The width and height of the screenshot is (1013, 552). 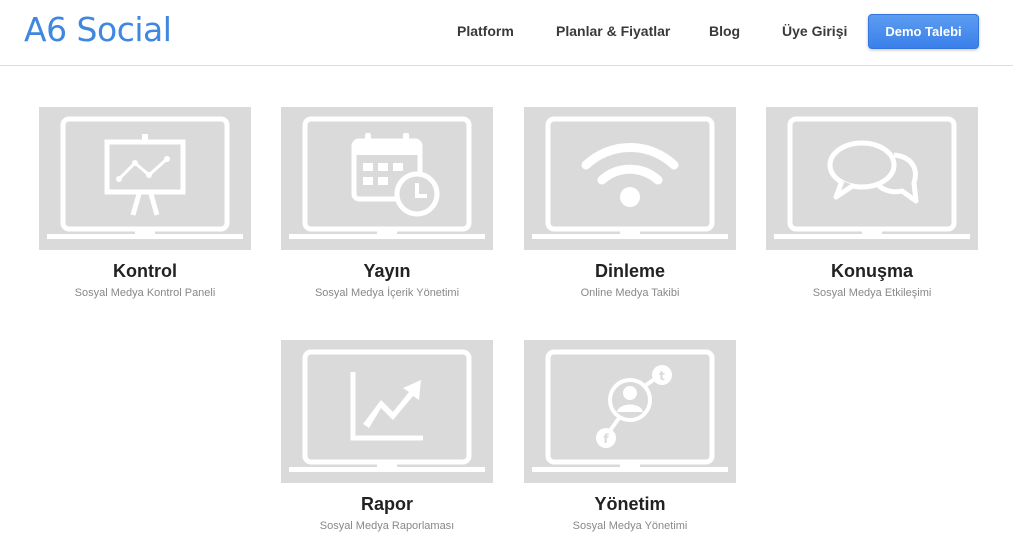 What do you see at coordinates (630, 504) in the screenshot?
I see `card-title: Yönetim` at bounding box center [630, 504].